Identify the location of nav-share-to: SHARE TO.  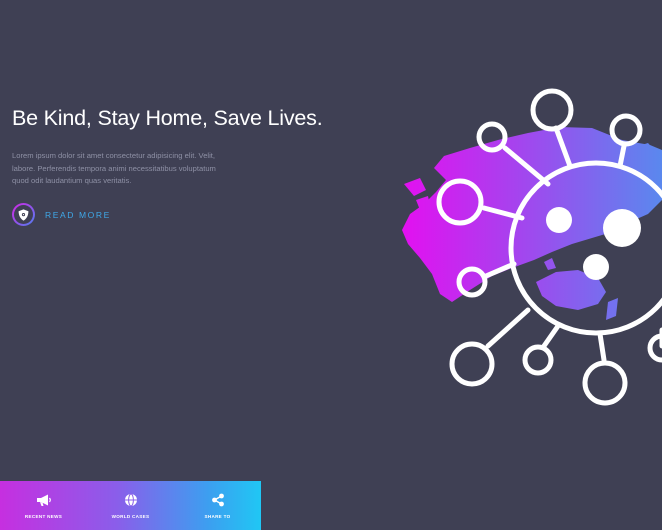
(217, 505).